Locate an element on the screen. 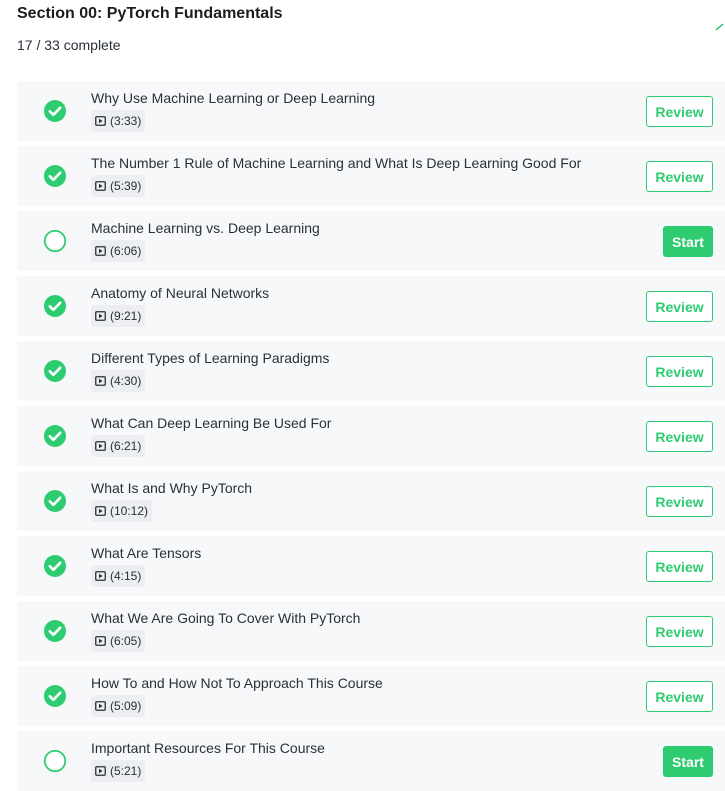 The image size is (725, 791). lecture-duration-text: (5:09) is located at coordinates (126, 706).